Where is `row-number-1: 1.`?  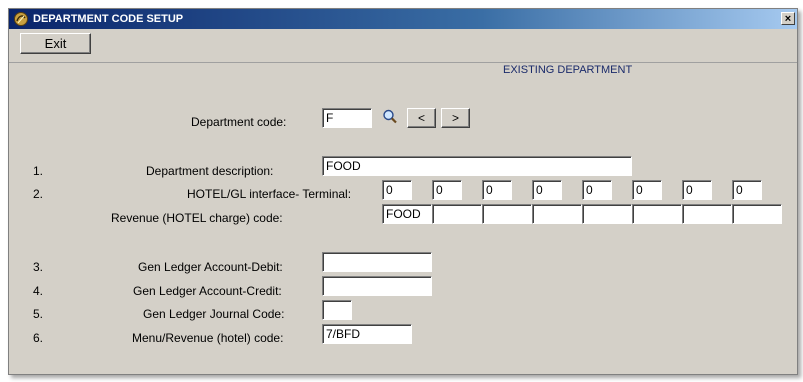 row-number-1: 1. is located at coordinates (38, 171).